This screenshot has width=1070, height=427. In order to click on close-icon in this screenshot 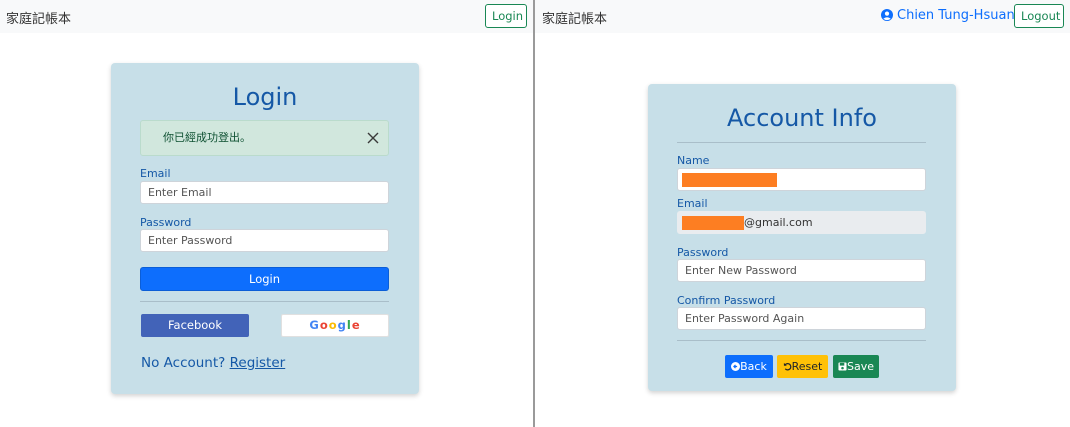, I will do `click(373, 138)`.